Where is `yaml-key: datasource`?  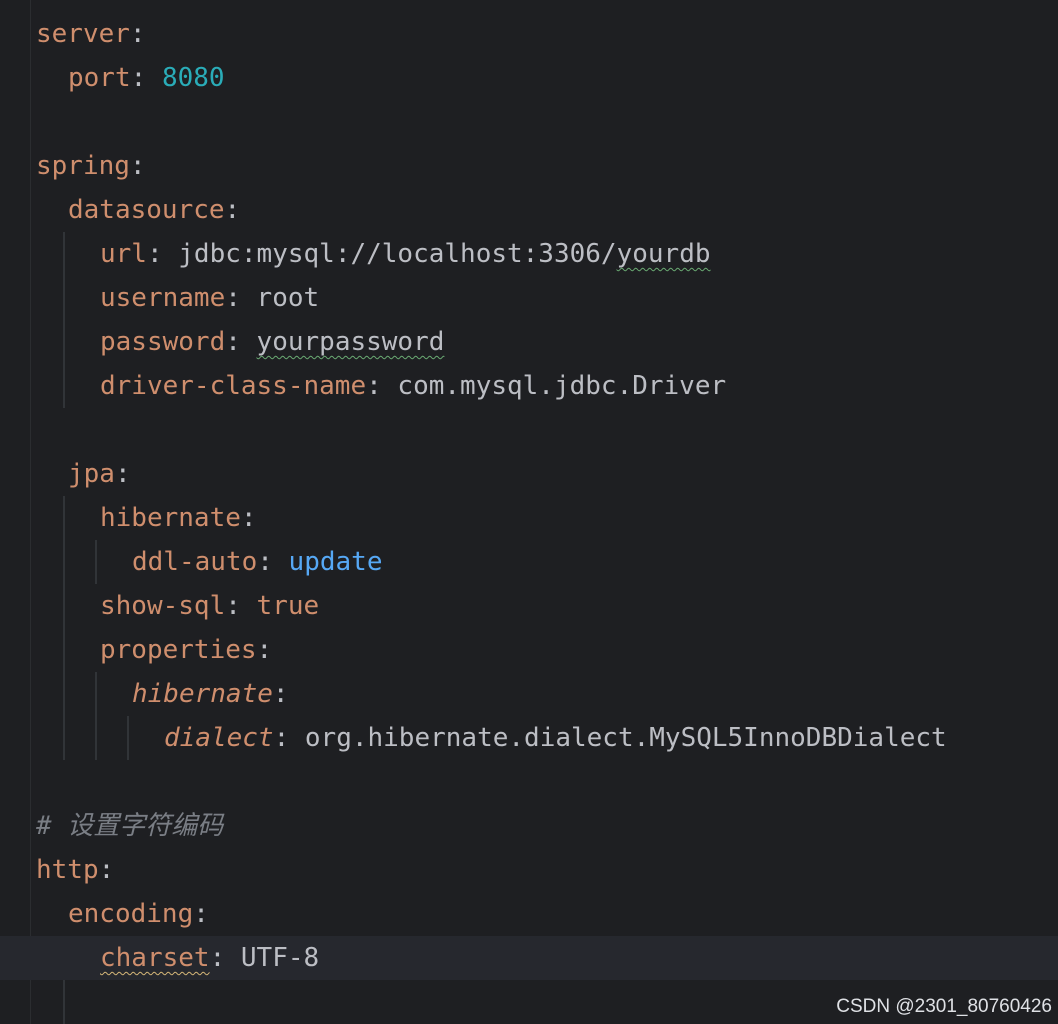 yaml-key: datasource is located at coordinates (146, 210).